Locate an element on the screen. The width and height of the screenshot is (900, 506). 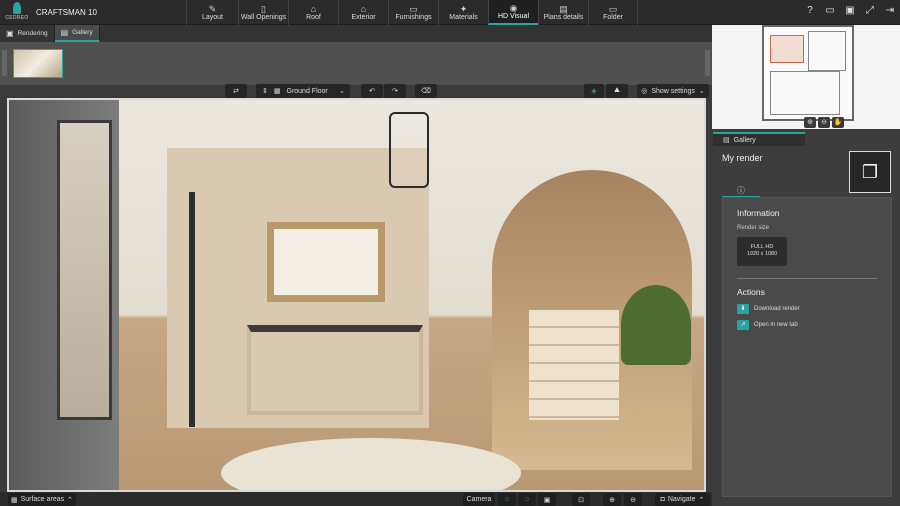
nav-wall-openings: ▯ Wall Openings is located at coordinates (263, 12).